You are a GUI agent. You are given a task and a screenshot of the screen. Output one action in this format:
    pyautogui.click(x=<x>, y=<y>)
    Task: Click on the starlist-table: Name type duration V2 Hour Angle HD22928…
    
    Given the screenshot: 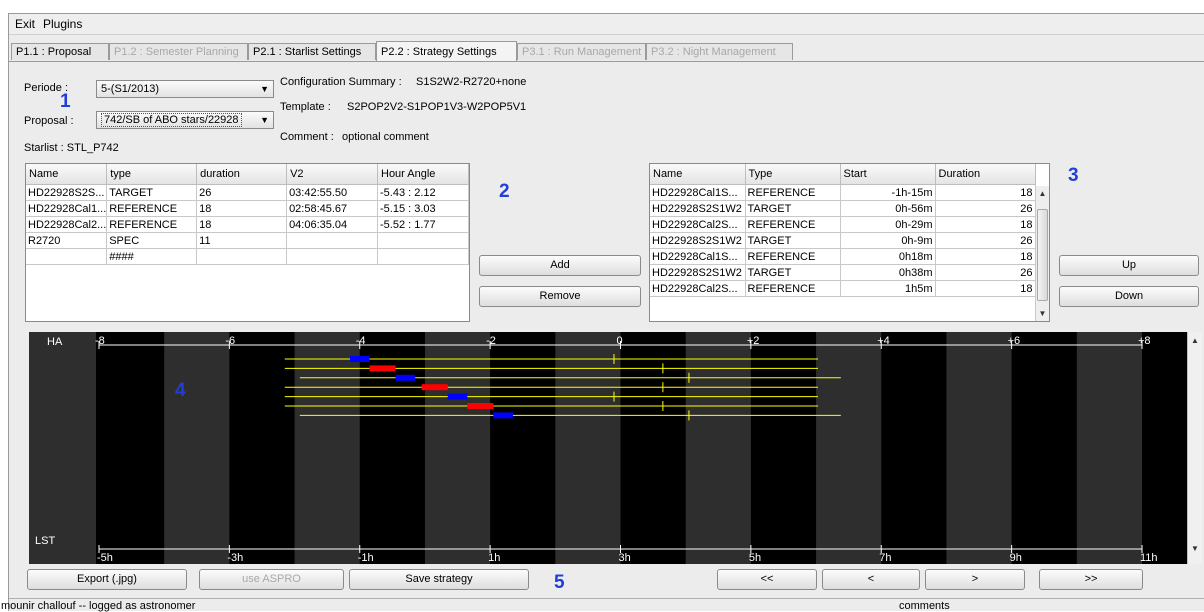 What is the action you would take?
    pyautogui.click(x=247, y=242)
    